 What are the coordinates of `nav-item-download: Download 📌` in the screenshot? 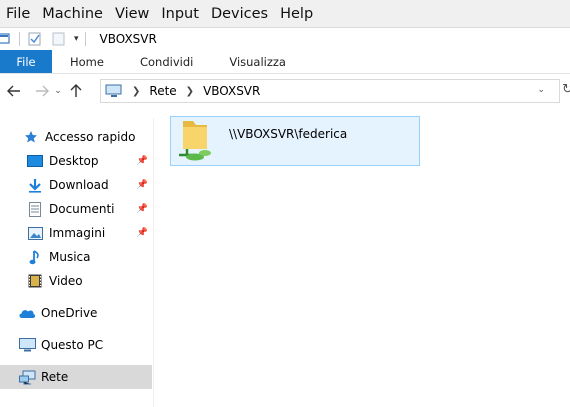 It's located at (76, 185).